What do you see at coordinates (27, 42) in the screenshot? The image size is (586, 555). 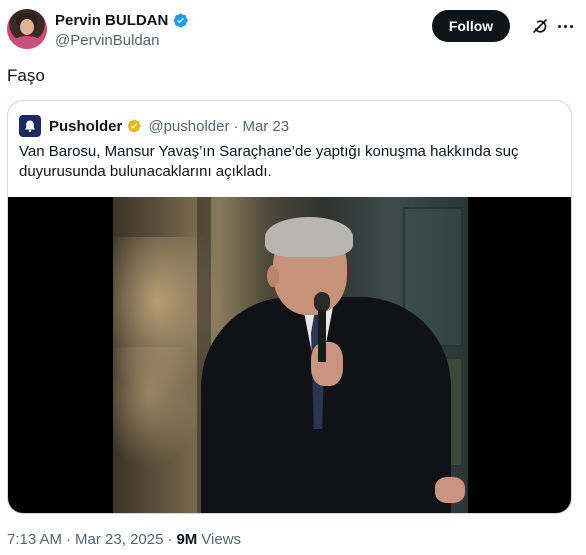 I see `avatar-shoulders` at bounding box center [27, 42].